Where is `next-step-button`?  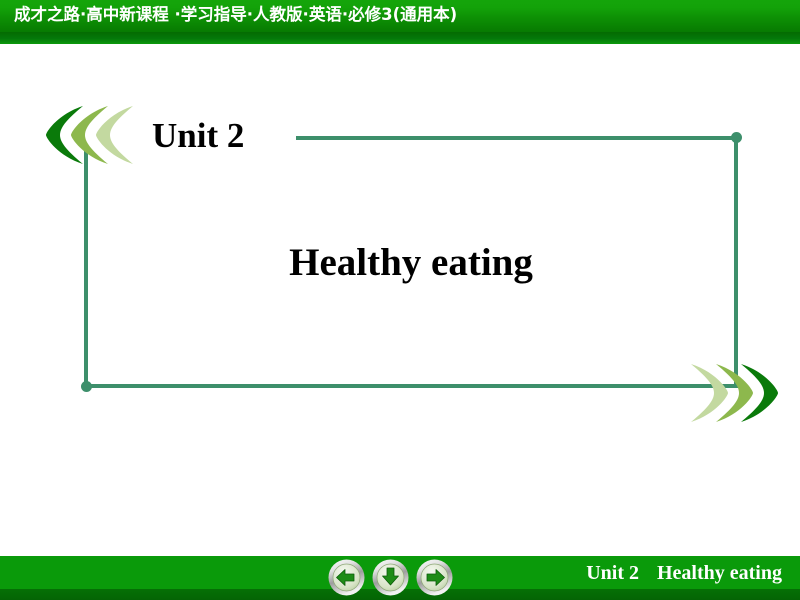
next-step-button is located at coordinates (390, 577).